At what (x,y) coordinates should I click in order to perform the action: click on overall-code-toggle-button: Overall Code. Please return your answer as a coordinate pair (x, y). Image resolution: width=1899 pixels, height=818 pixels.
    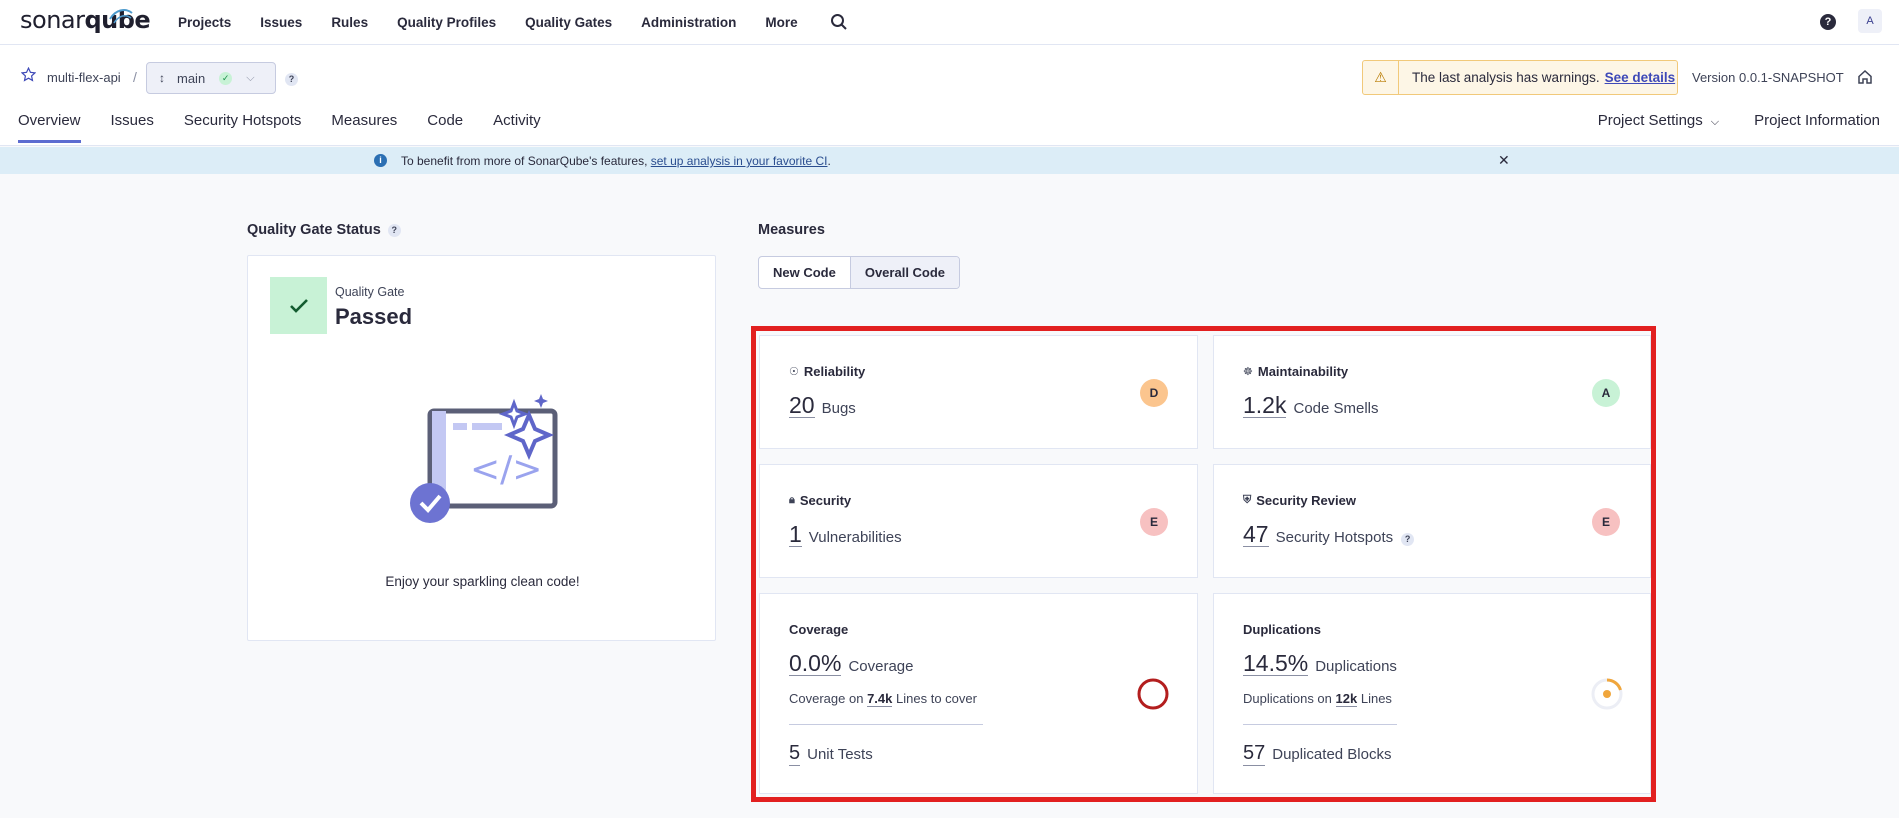
    Looking at the image, I should click on (904, 272).